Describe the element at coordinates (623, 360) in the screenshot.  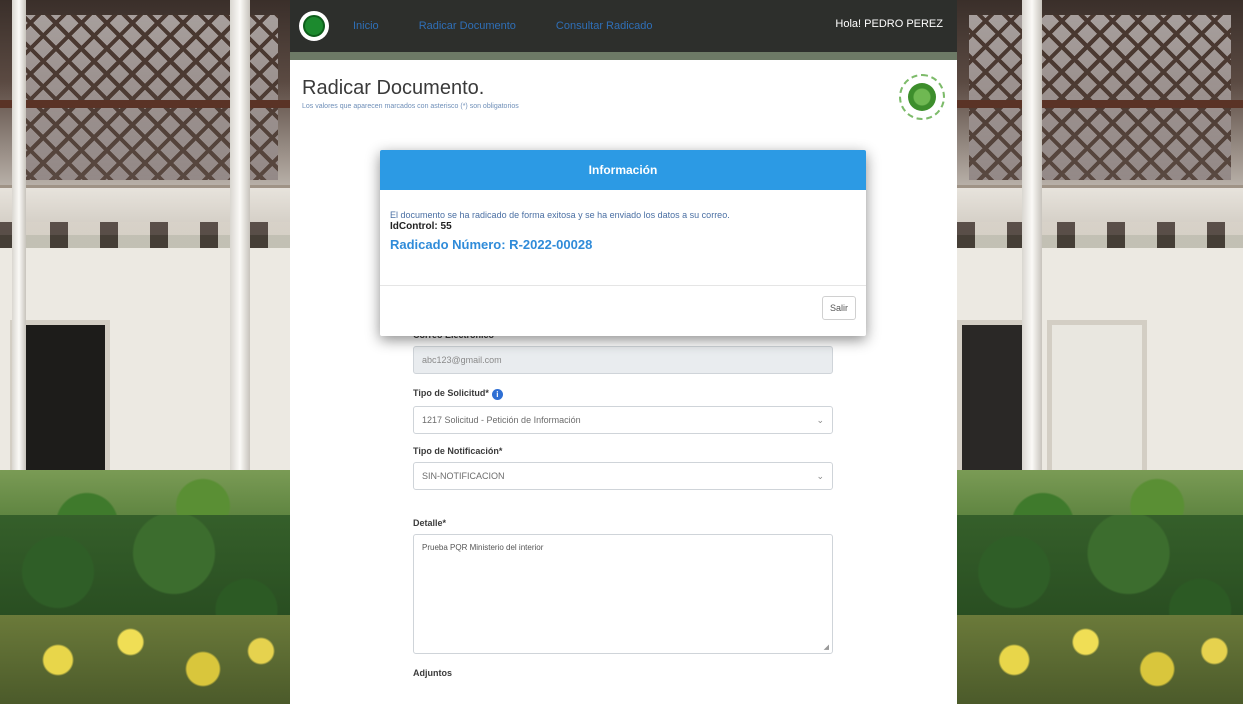
I see `email-field: abc123@gmail.com` at that location.